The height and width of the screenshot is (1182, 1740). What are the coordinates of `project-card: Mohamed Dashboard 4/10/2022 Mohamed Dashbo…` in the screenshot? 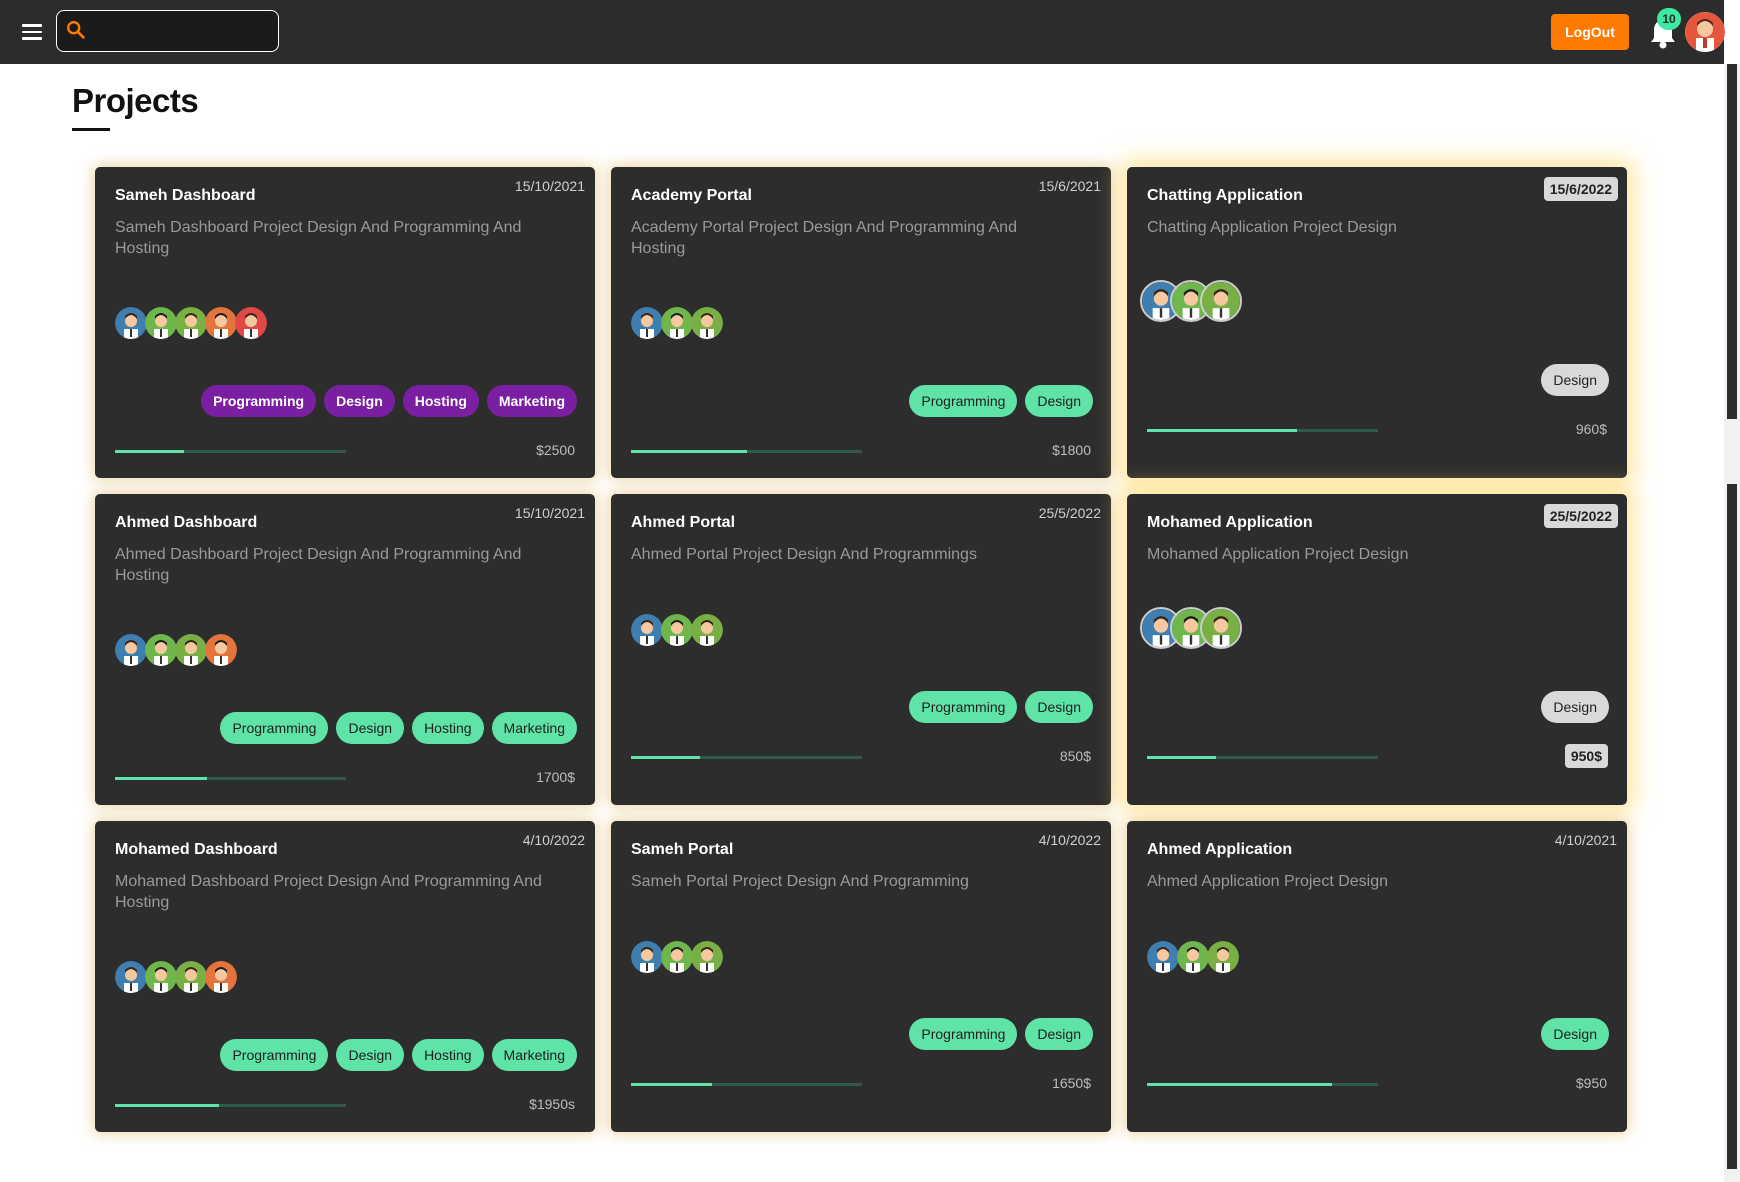 It's located at (345, 976).